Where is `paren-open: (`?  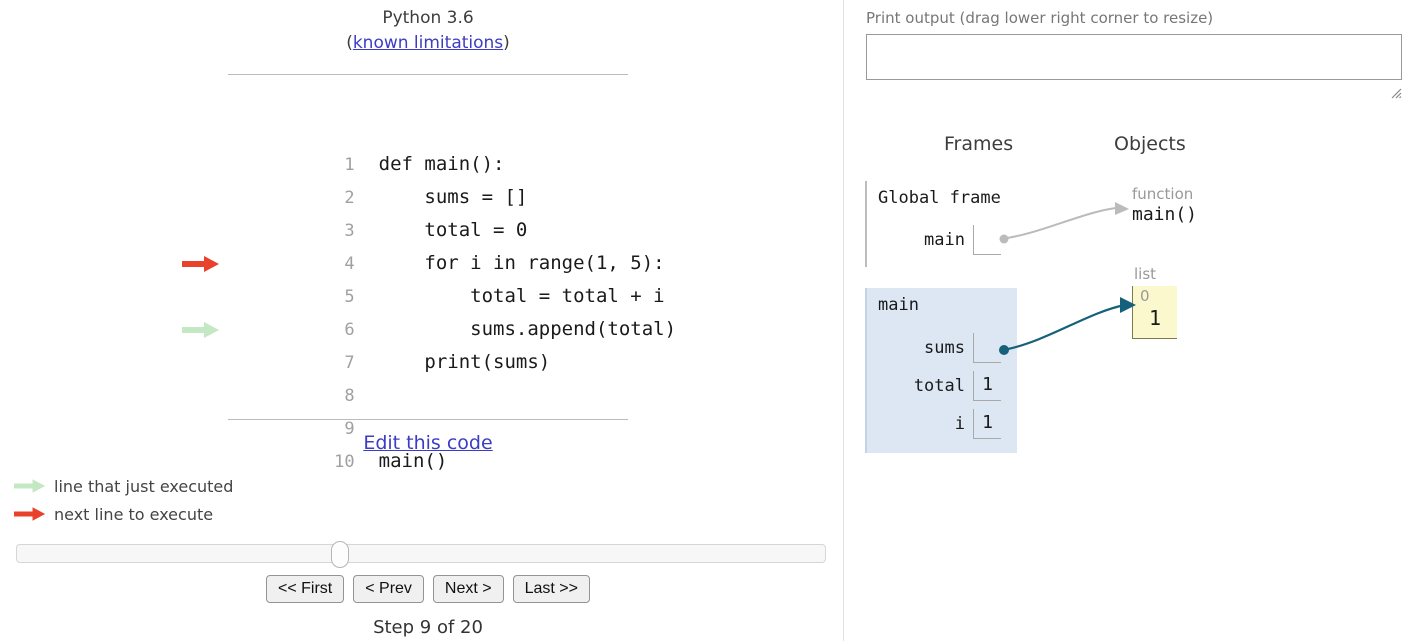
paren-open: ( is located at coordinates (349, 42).